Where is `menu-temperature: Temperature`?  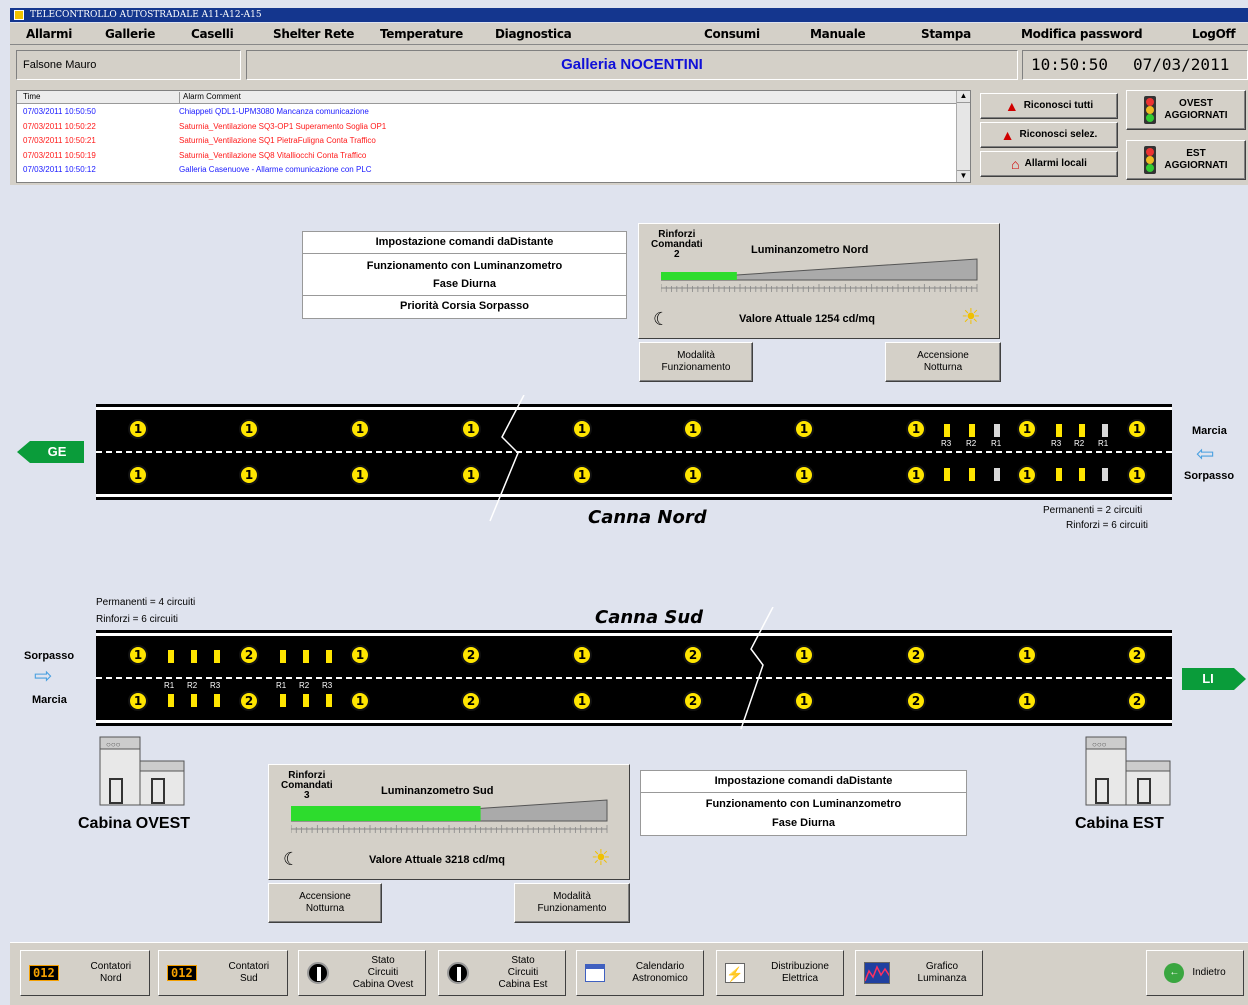 menu-temperature: Temperature is located at coordinates (421, 34).